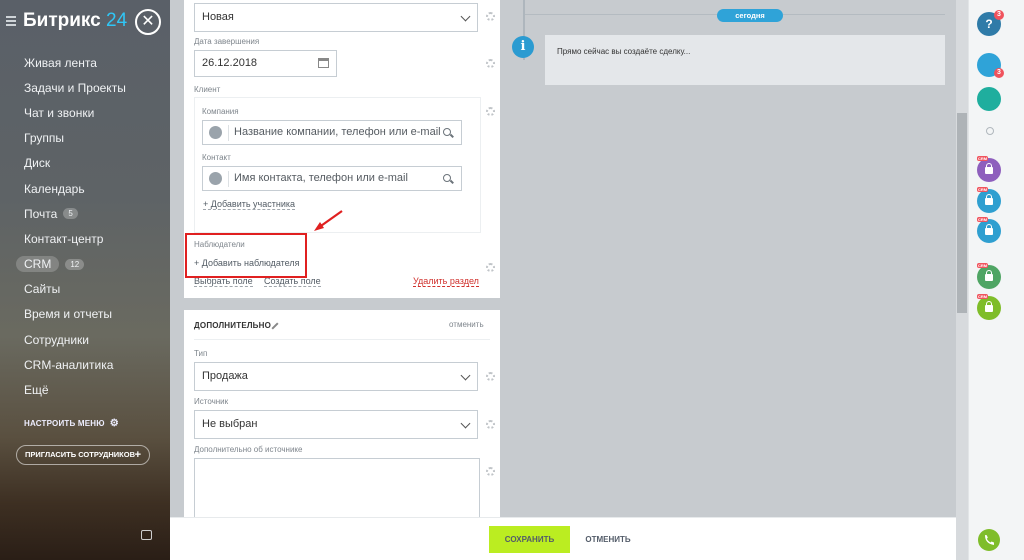 Image resolution: width=1024 pixels, height=560 pixels. What do you see at coordinates (11, 21) in the screenshot?
I see `hamburger-menu-icon` at bounding box center [11, 21].